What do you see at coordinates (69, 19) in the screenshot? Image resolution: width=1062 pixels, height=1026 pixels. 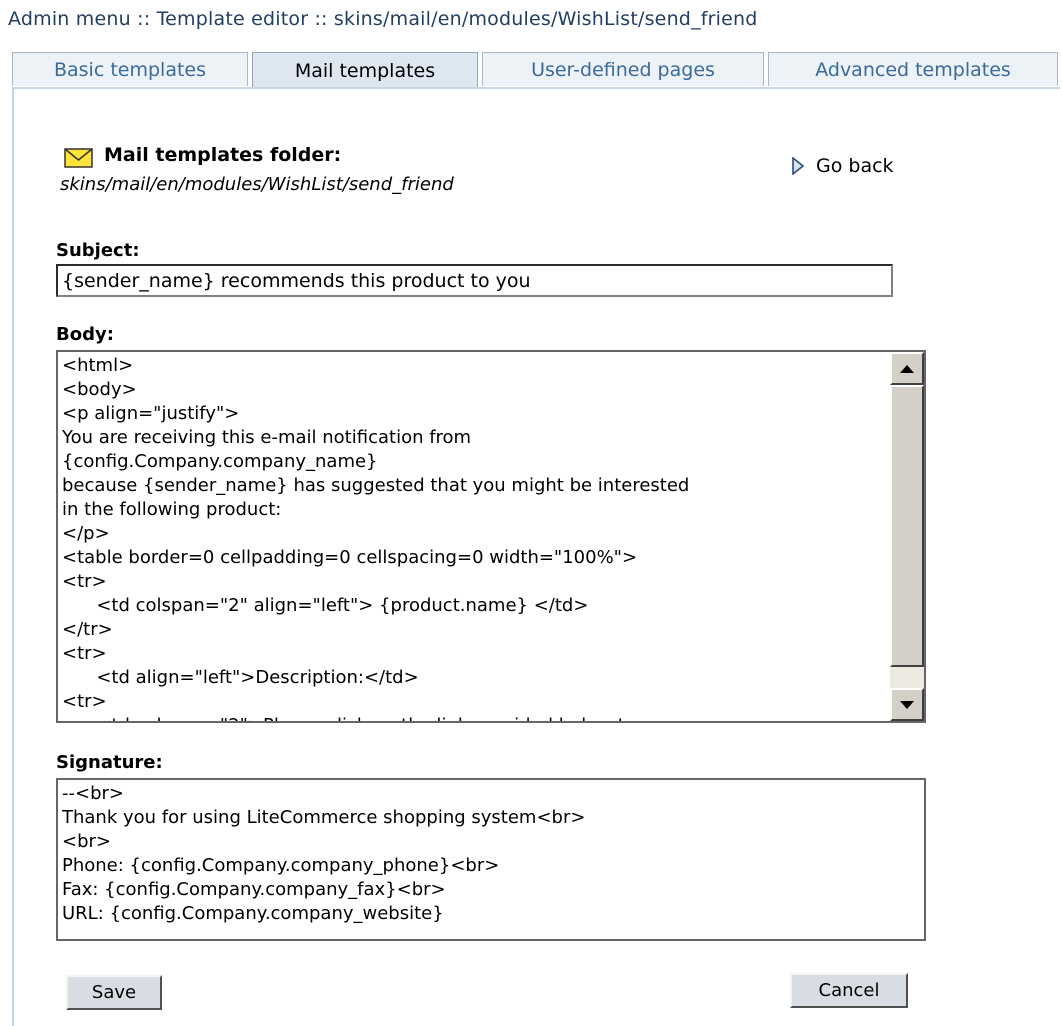 I see `breadcrumb-admin-menu: Admin menu` at bounding box center [69, 19].